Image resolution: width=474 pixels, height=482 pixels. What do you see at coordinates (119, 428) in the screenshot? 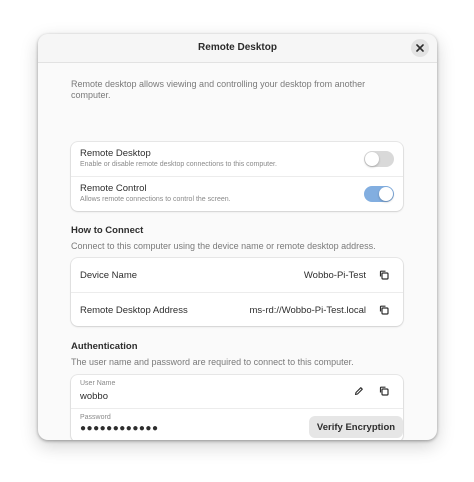
I see `password-value: ●●●●●●●●●●●●` at bounding box center [119, 428].